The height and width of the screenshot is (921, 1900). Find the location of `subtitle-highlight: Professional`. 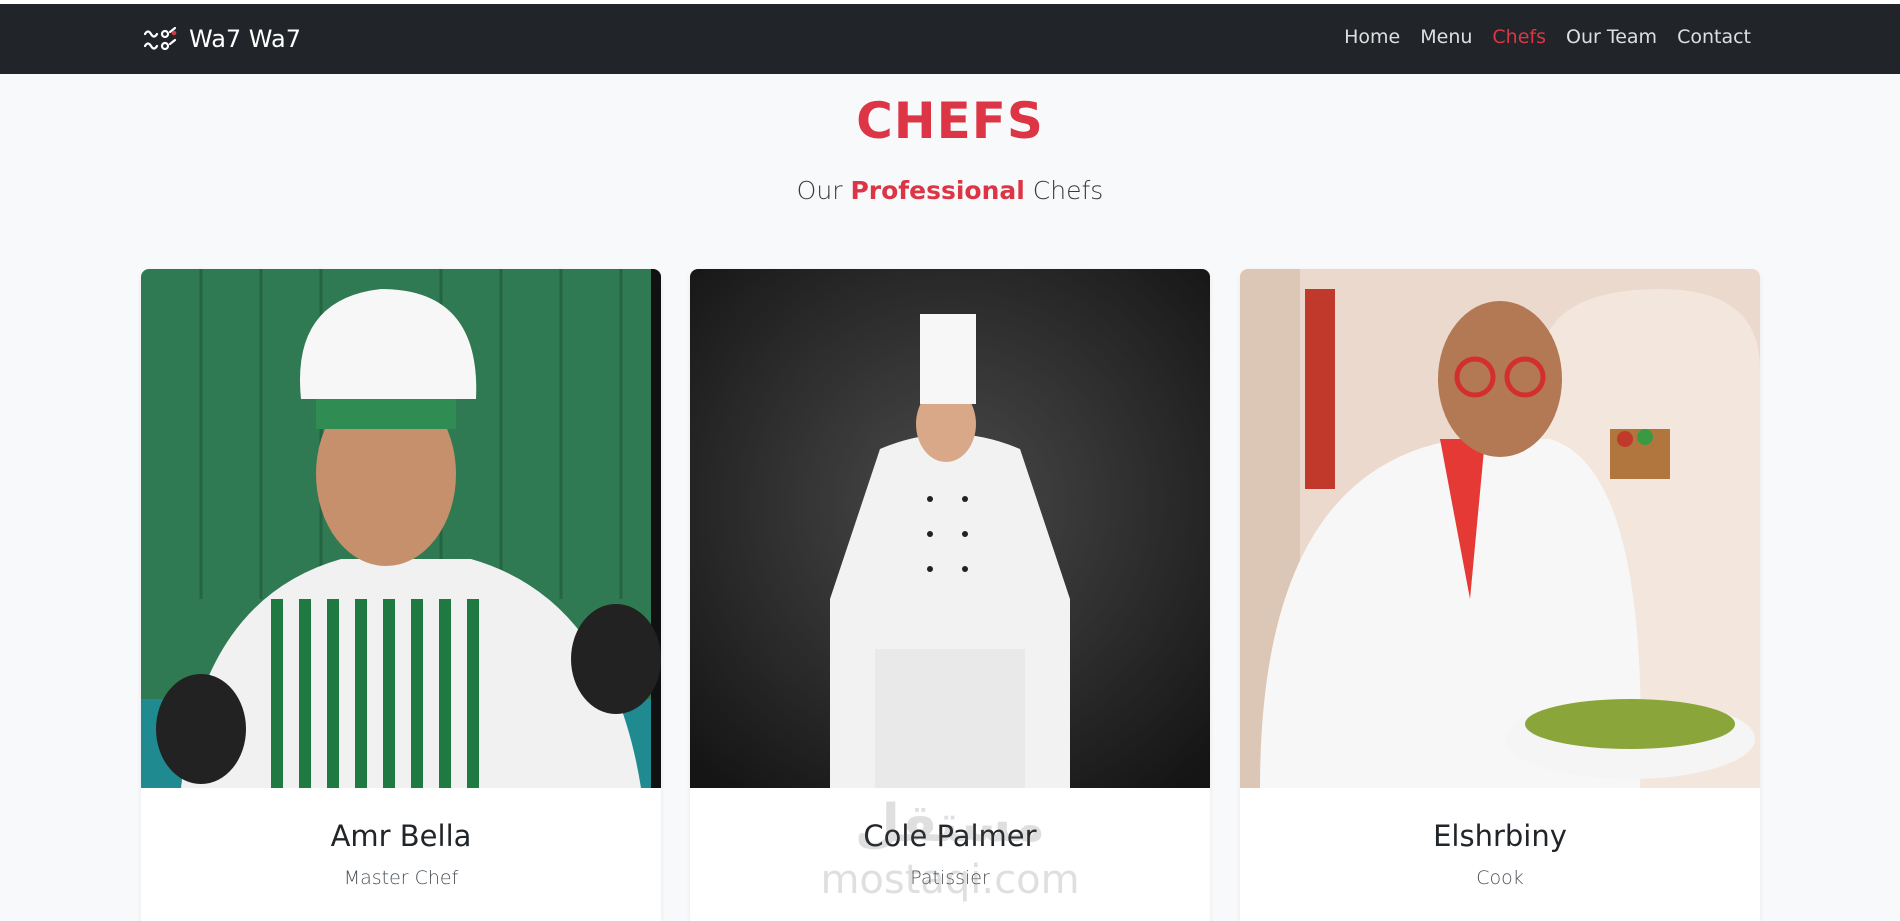

subtitle-highlight: Professional is located at coordinates (937, 190).